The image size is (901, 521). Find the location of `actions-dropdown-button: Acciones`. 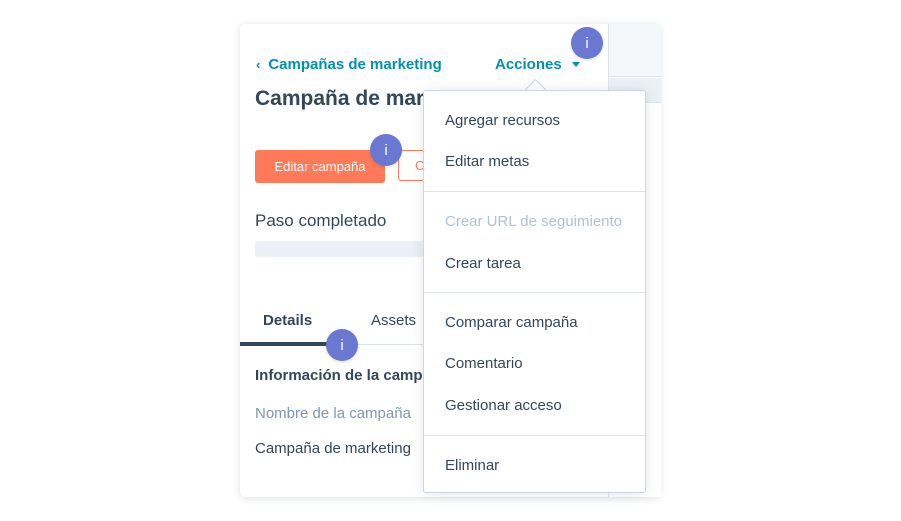

actions-dropdown-button: Acciones is located at coordinates (537, 64).